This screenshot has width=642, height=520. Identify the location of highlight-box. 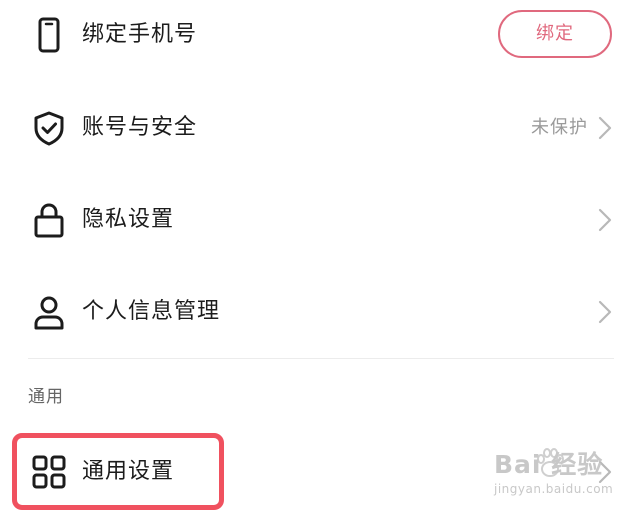
(118, 471).